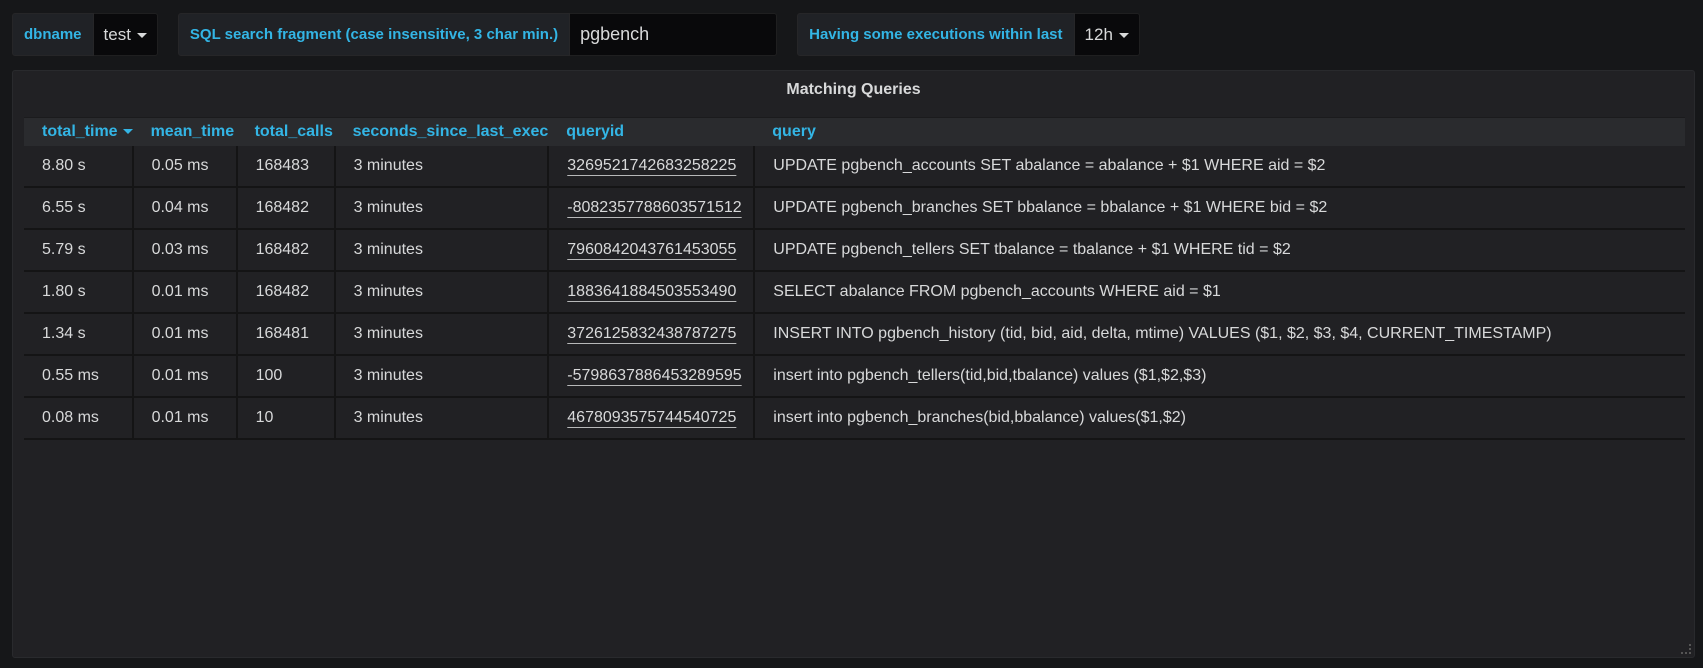 This screenshot has height=668, width=1703. I want to click on column-header-total-time: total_time, so click(78, 131).